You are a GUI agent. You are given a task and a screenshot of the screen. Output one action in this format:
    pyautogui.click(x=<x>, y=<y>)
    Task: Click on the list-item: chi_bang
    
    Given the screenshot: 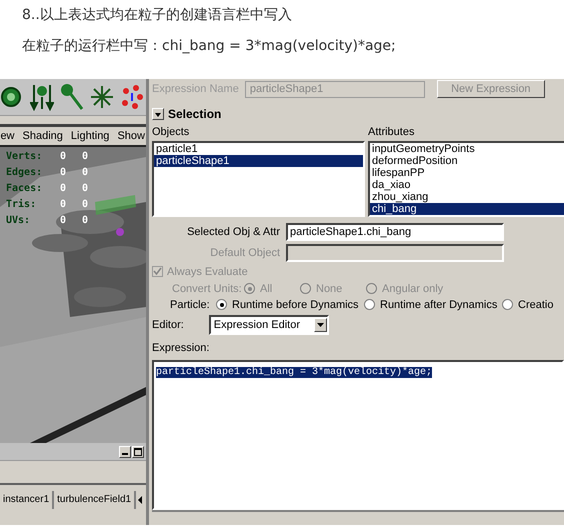 What is the action you would take?
    pyautogui.click(x=467, y=209)
    